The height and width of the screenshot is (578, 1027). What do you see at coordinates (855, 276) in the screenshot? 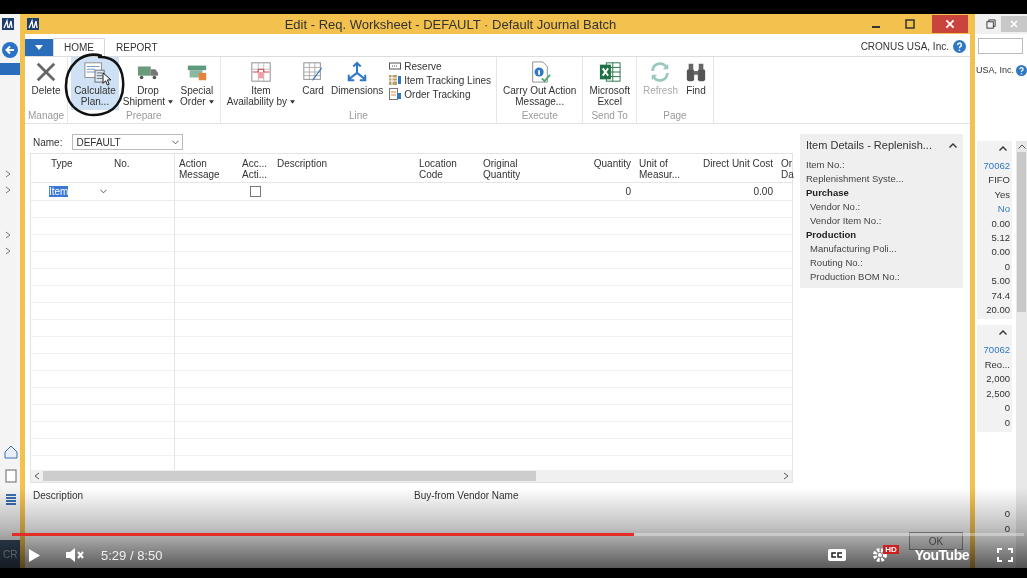
I see `field-label: Production BOM No.:` at bounding box center [855, 276].